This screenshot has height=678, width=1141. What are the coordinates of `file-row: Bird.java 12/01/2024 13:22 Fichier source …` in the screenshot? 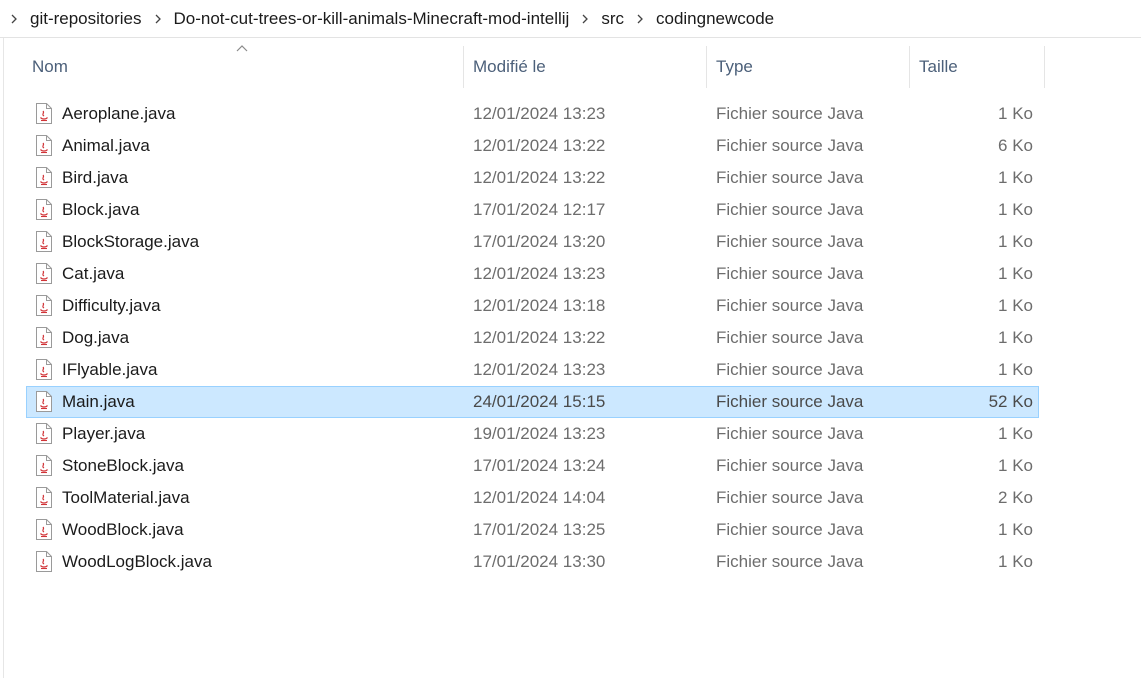 It's located at (532, 178).